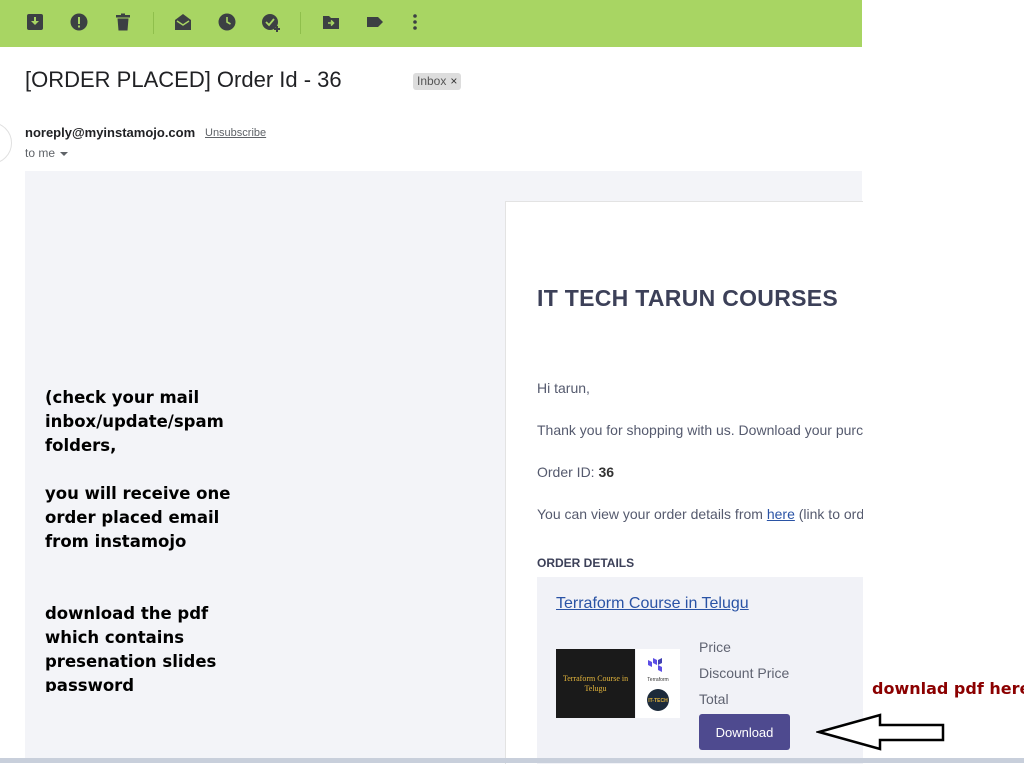  I want to click on svg-text: IT-TECH, so click(658, 701).